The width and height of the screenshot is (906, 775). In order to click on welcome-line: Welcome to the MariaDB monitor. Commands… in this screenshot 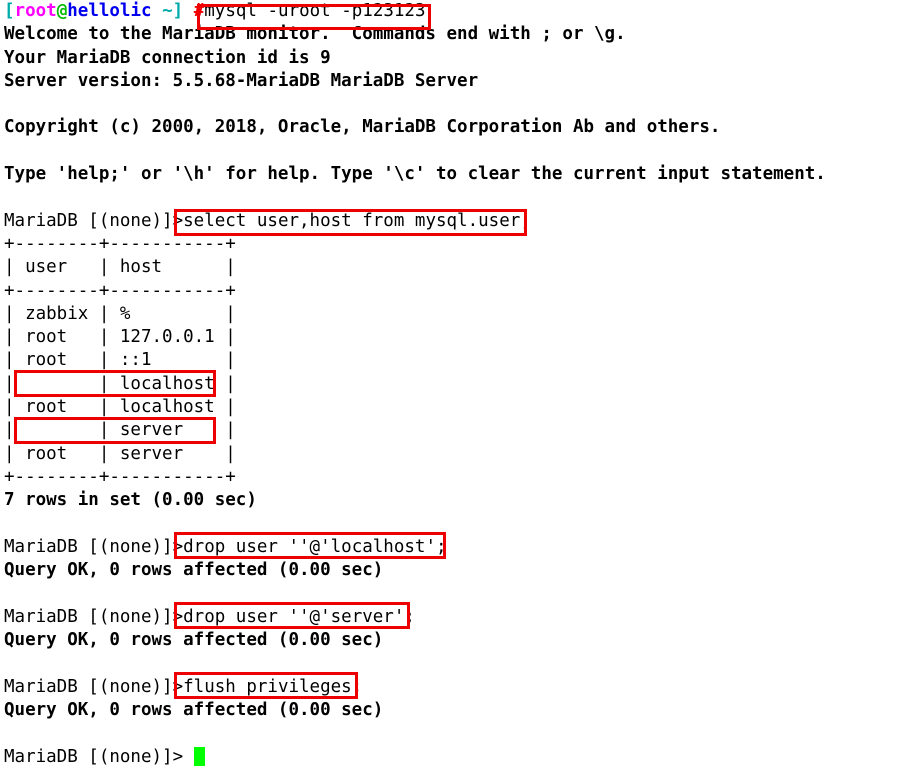, I will do `click(315, 34)`.